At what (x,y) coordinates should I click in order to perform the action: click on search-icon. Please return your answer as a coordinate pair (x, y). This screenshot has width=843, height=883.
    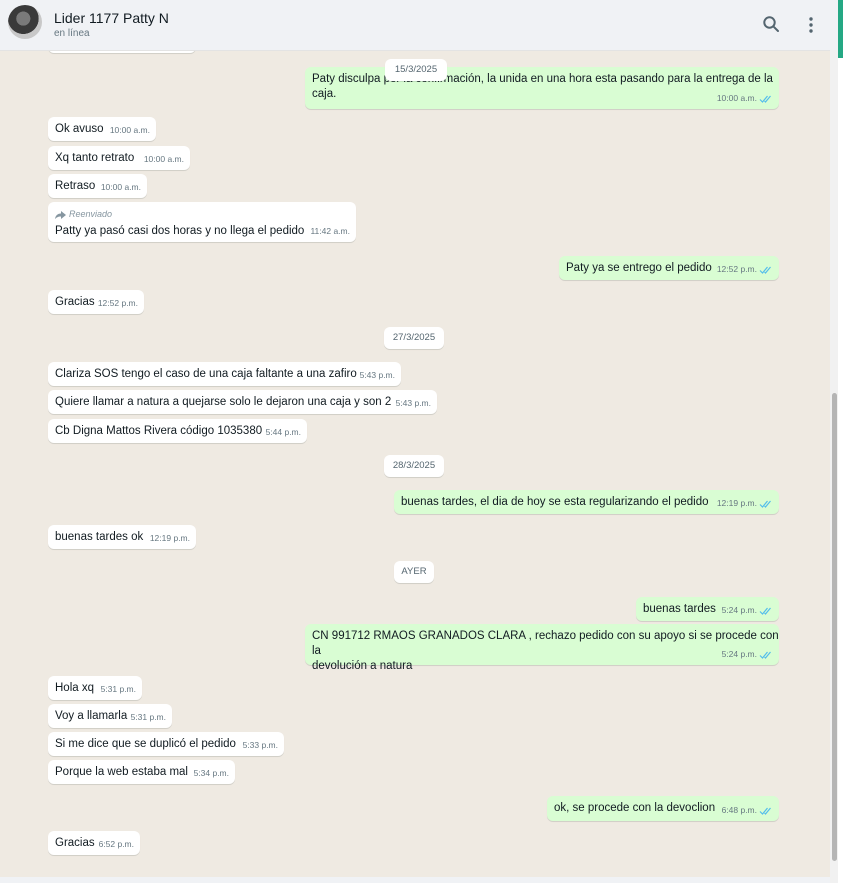
    Looking at the image, I should click on (771, 24).